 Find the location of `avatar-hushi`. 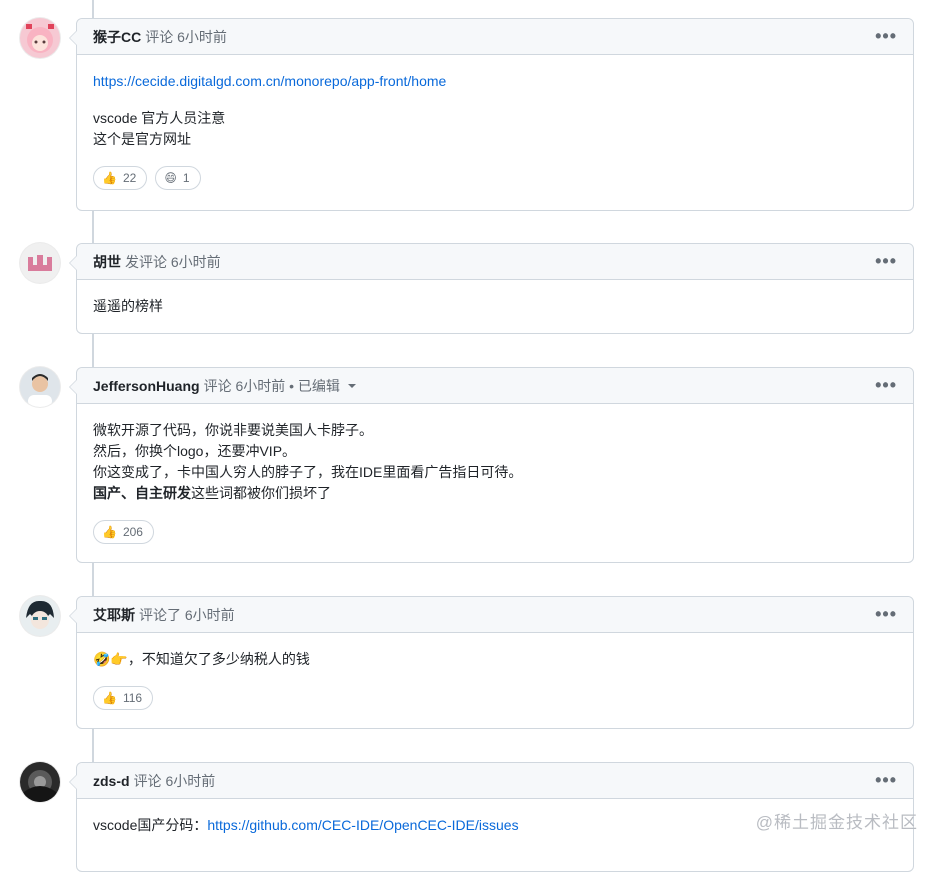

avatar-hushi is located at coordinates (40, 263).